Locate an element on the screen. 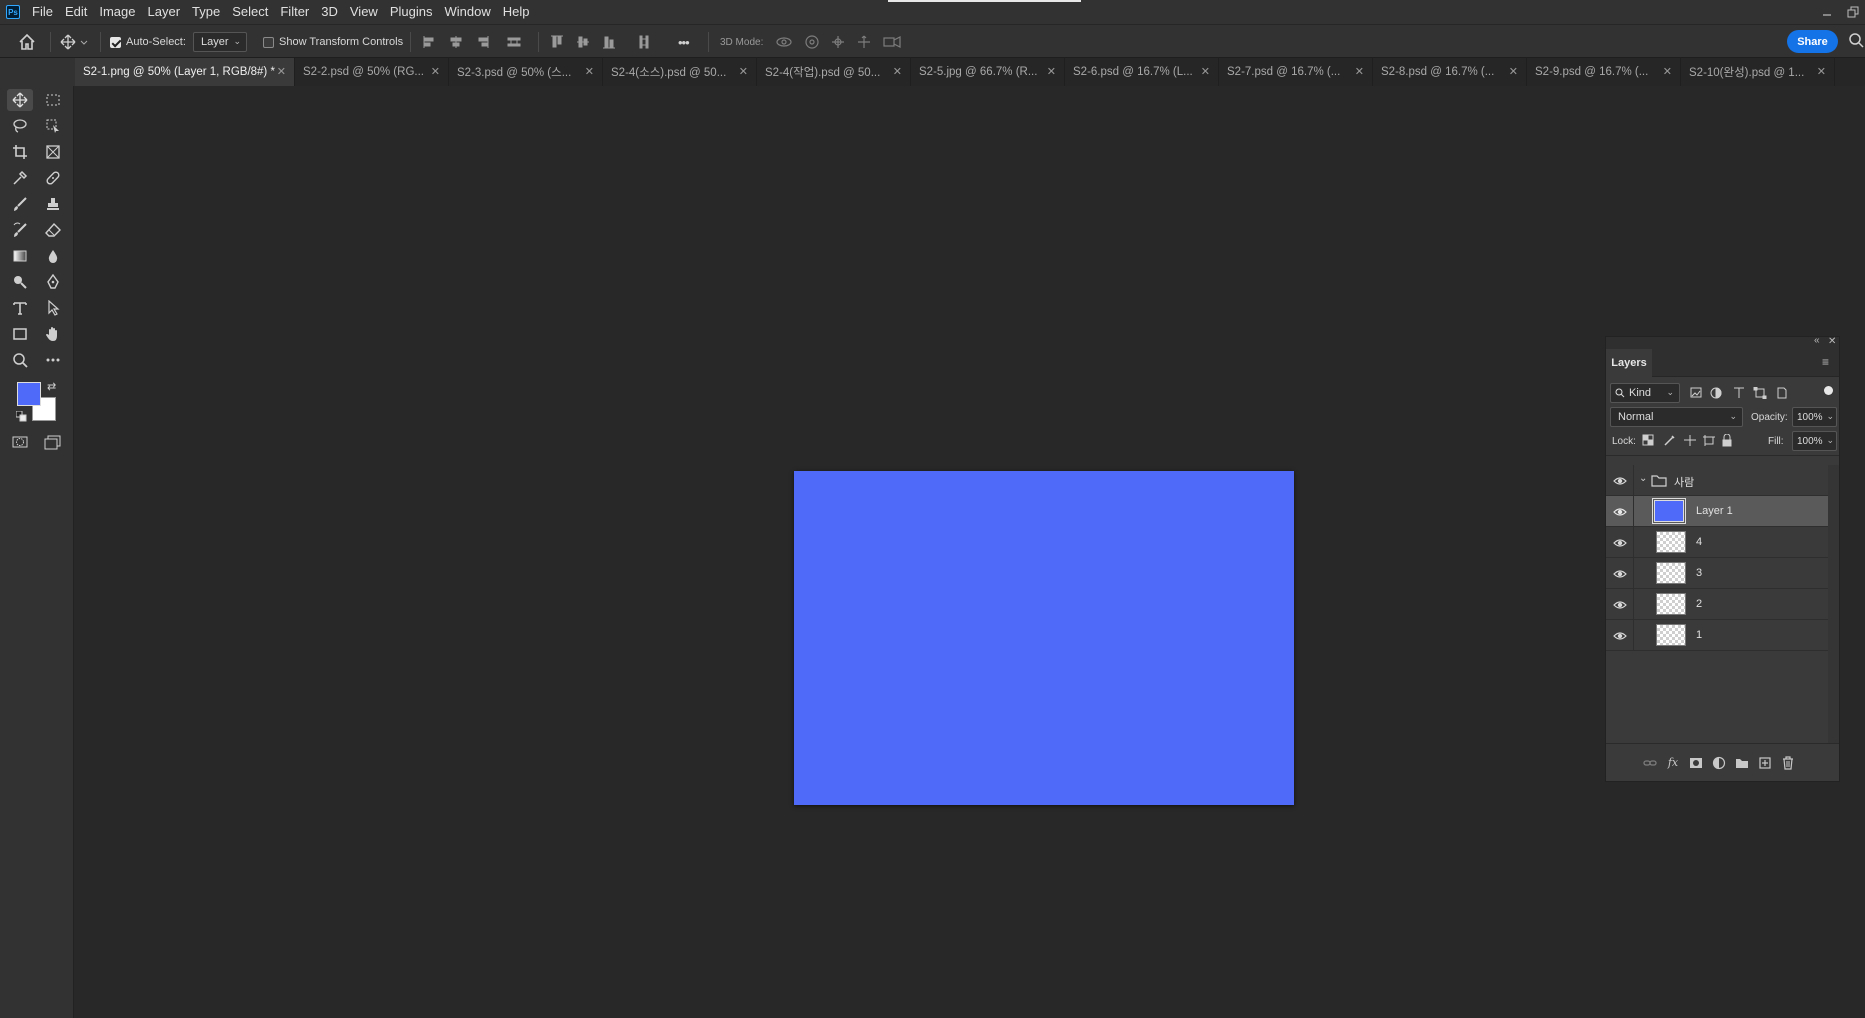 The image size is (1865, 1018). clone-stamp-tool-icon is located at coordinates (53, 204).